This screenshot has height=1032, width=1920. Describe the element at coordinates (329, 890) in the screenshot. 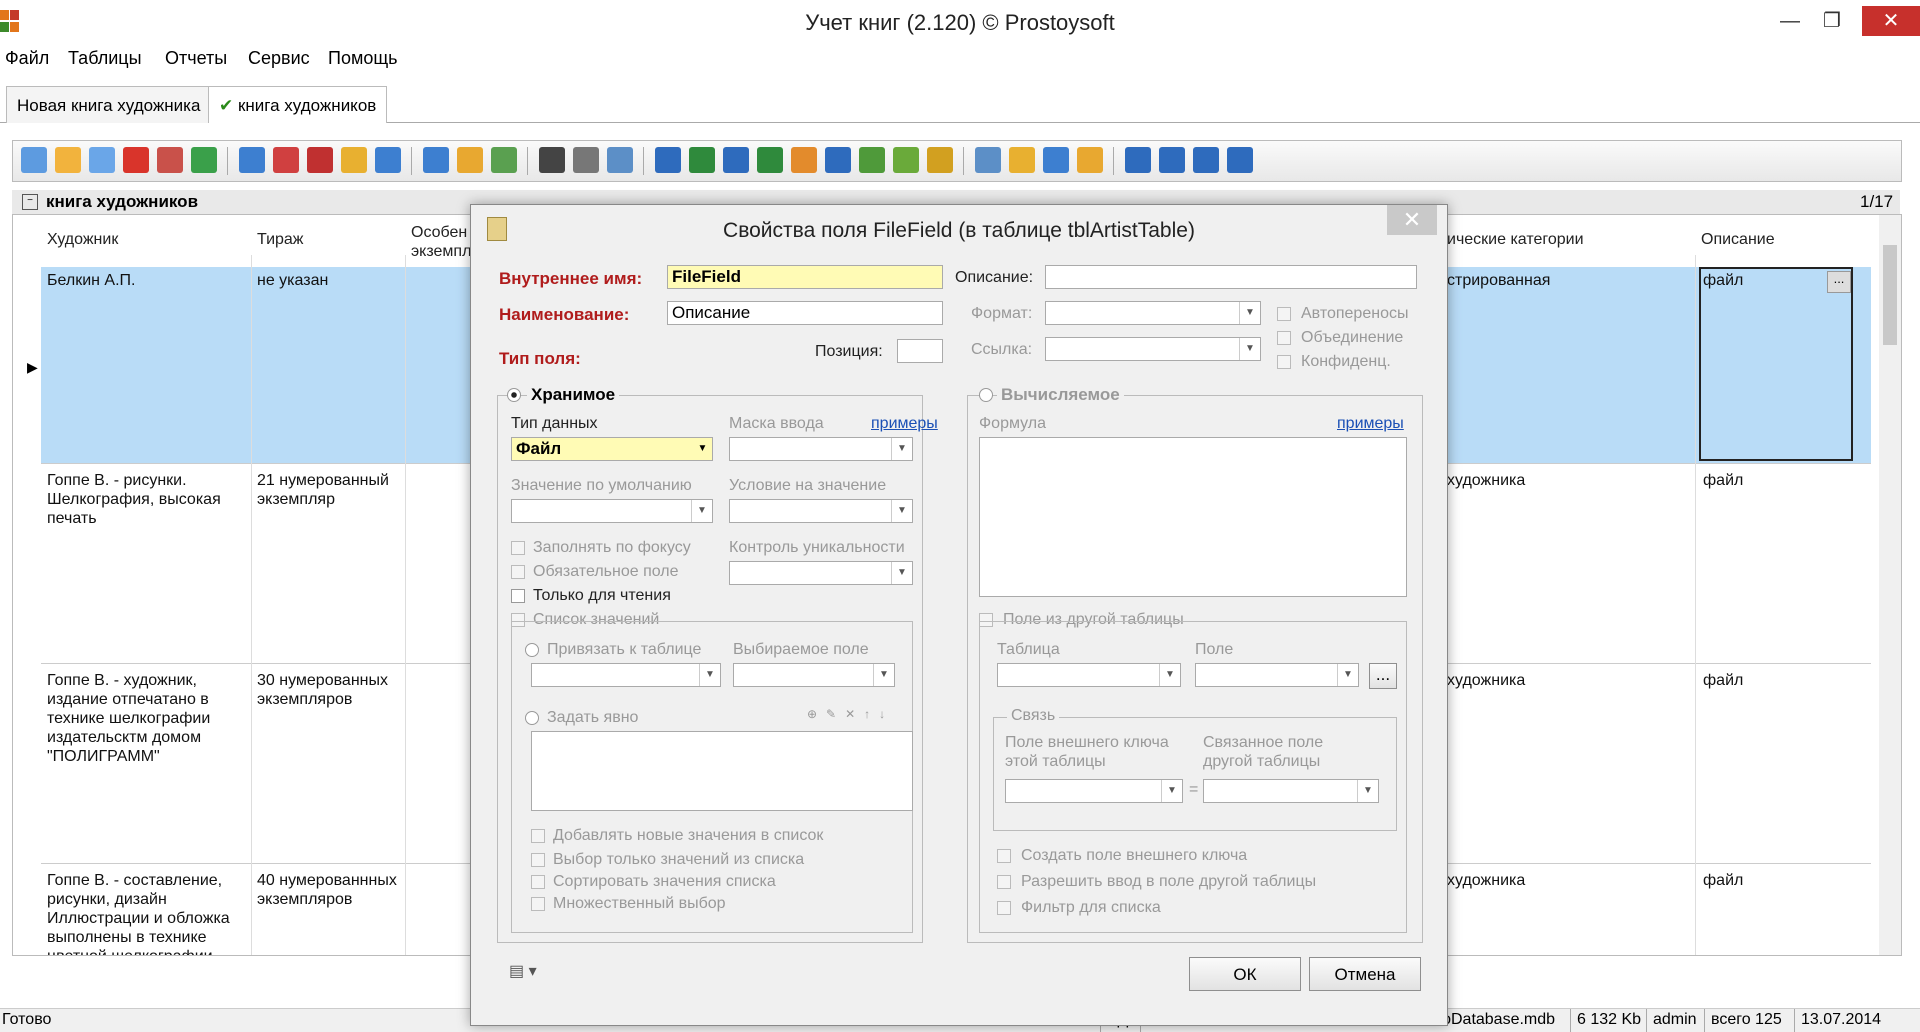

I see `cell-edition: 40 нумерованнных экземпляров` at that location.